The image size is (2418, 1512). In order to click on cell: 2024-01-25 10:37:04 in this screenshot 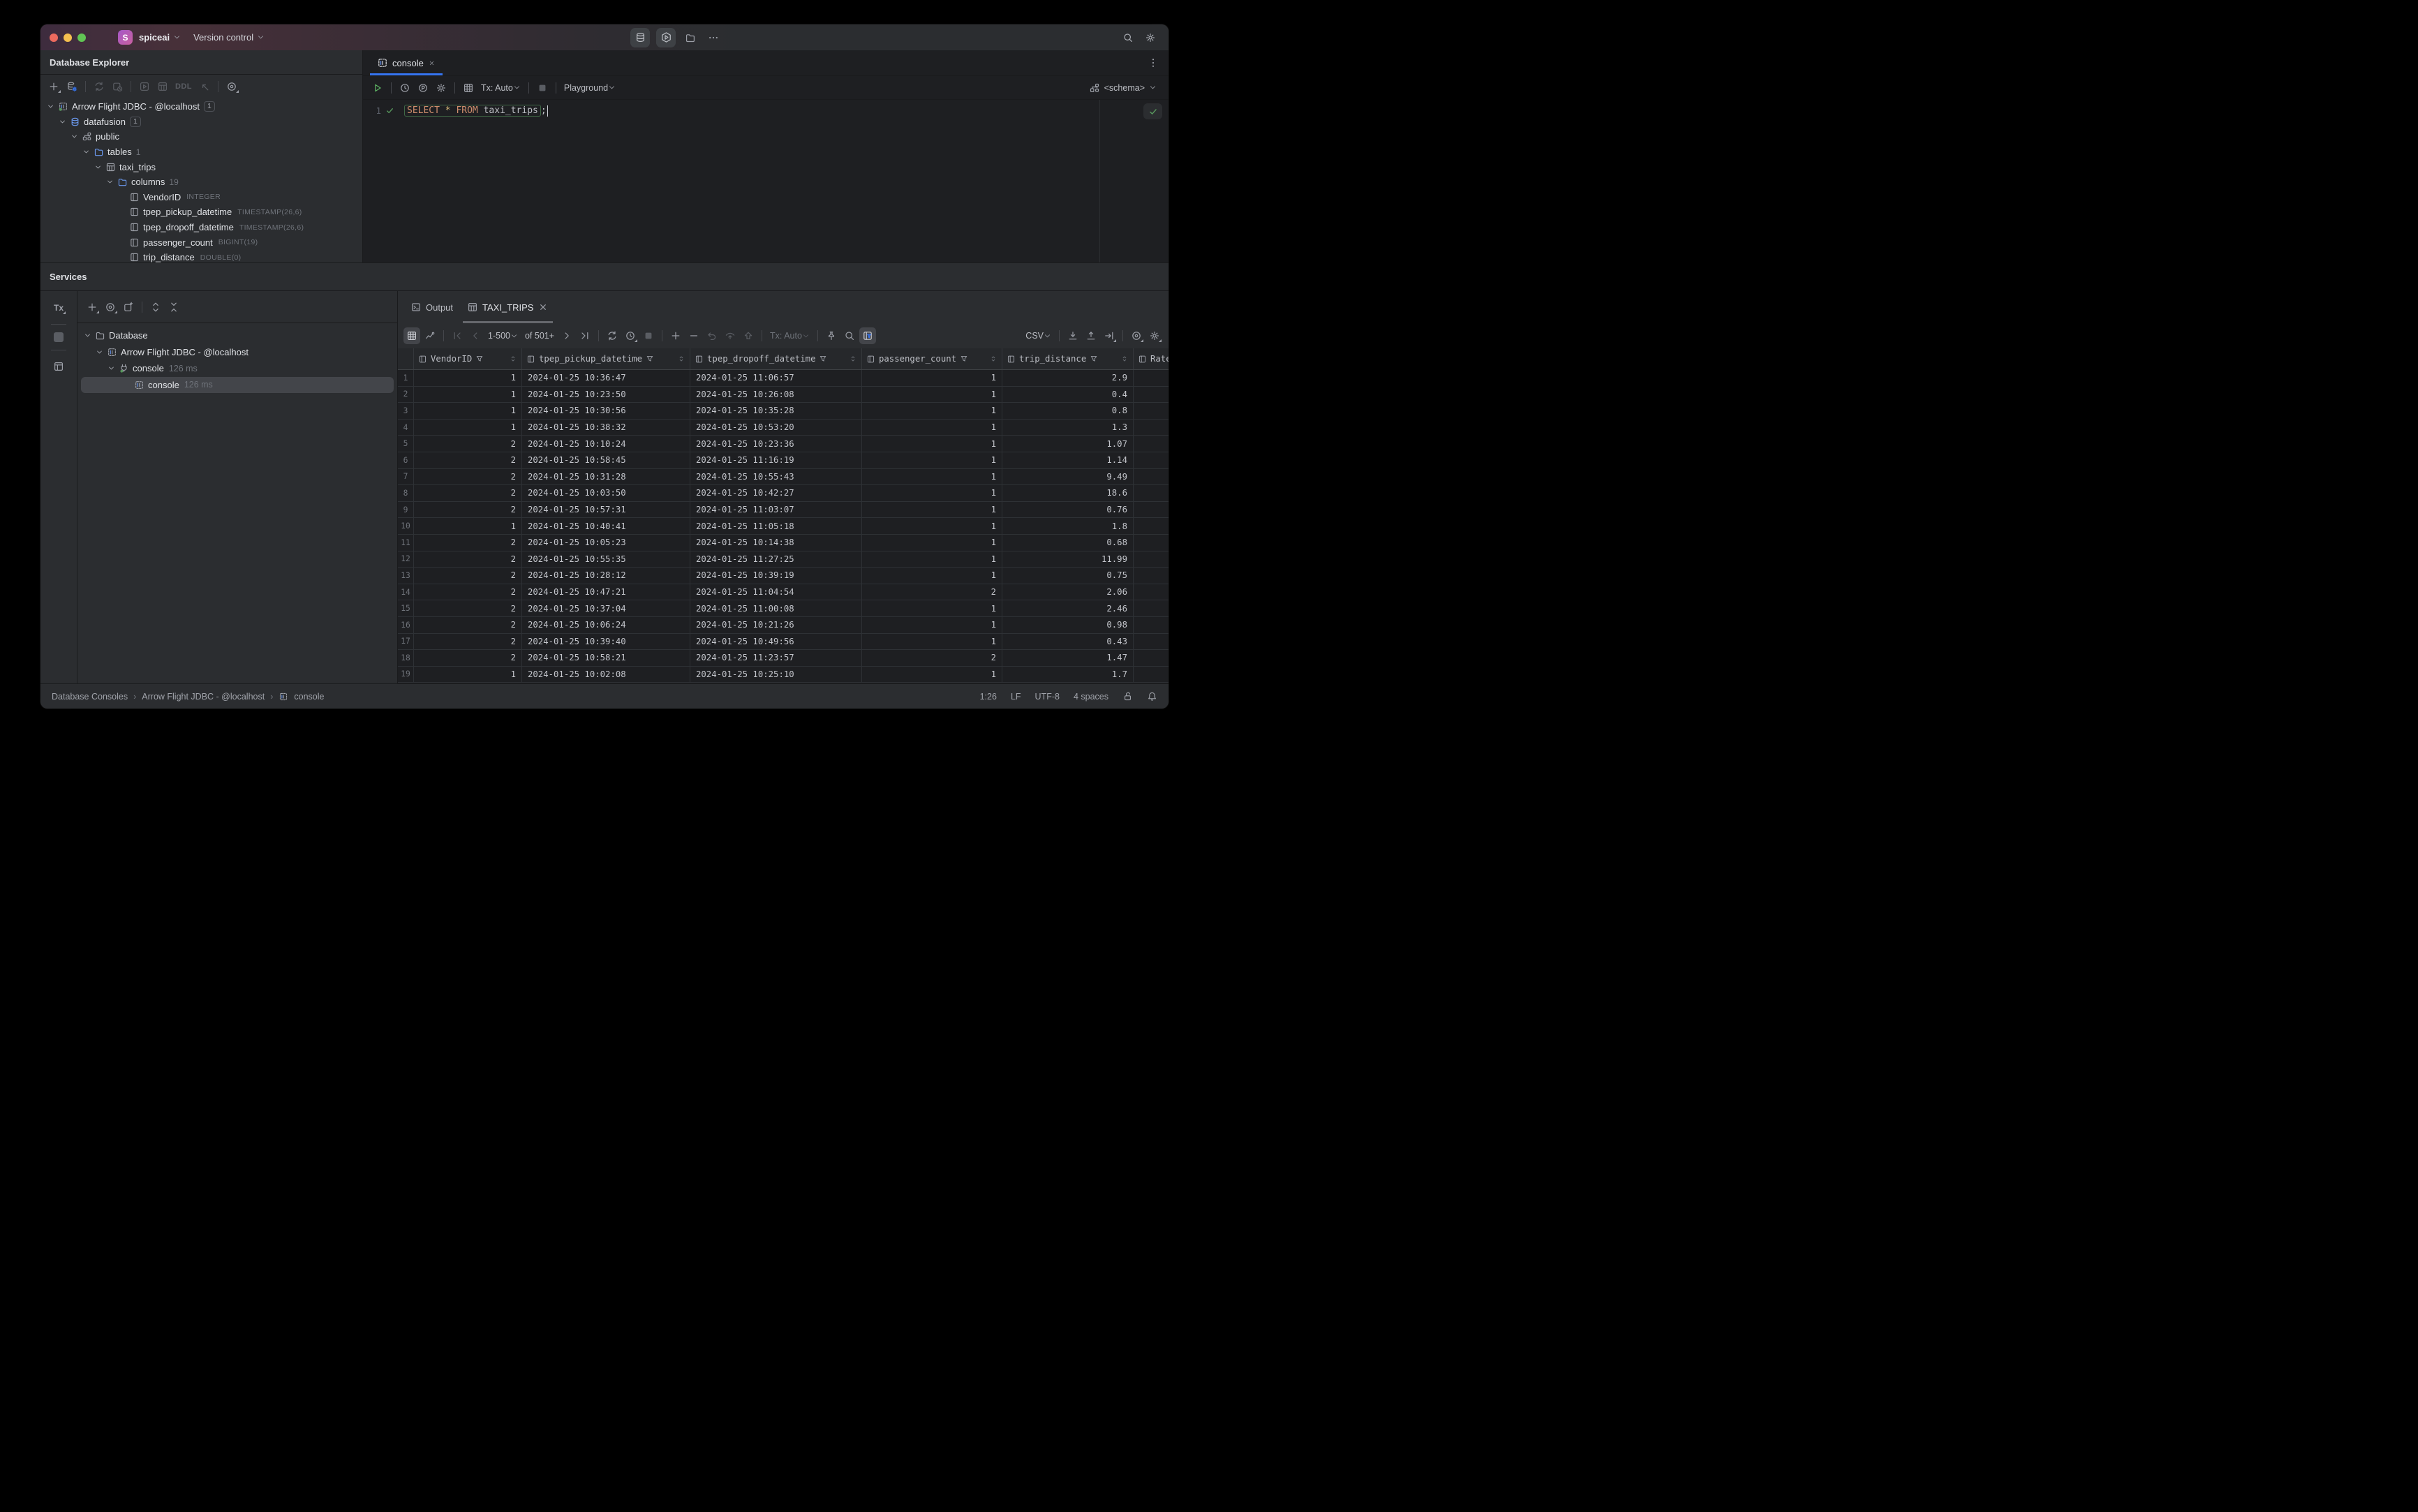, I will do `click(606, 608)`.